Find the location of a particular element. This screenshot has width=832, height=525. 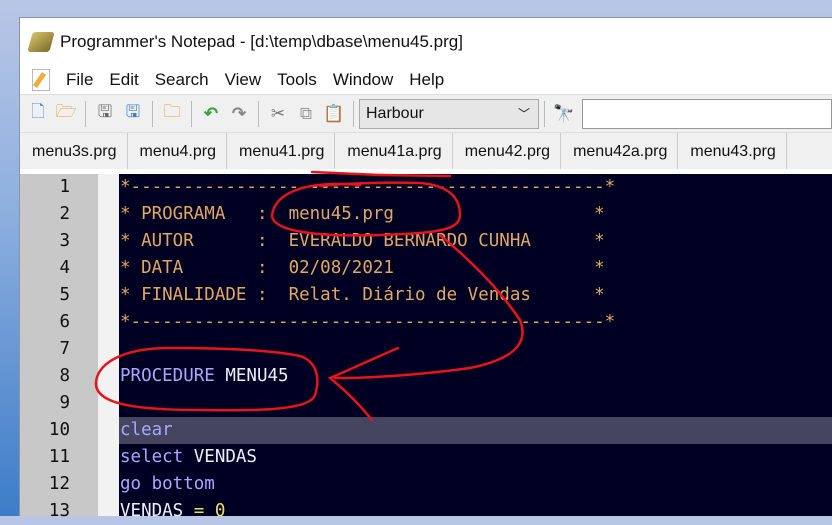

tab-menu41a: menu41a.prg is located at coordinates (394, 151).